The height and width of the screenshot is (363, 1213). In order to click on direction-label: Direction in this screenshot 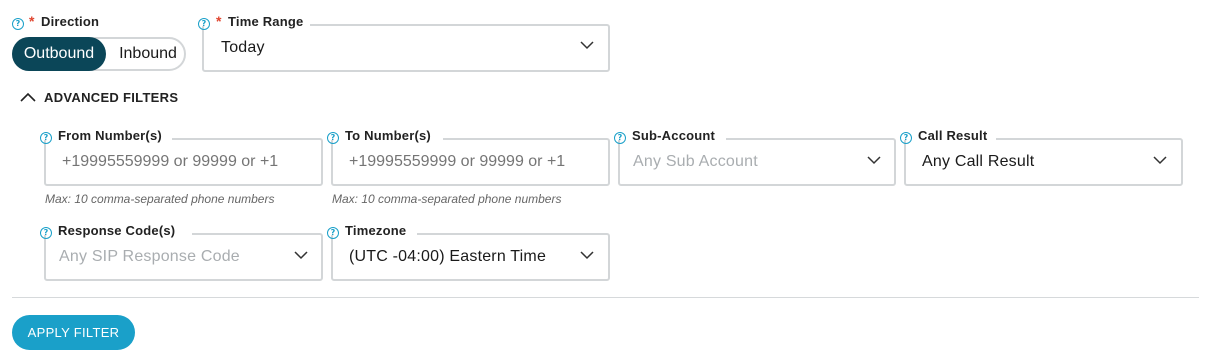, I will do `click(70, 21)`.